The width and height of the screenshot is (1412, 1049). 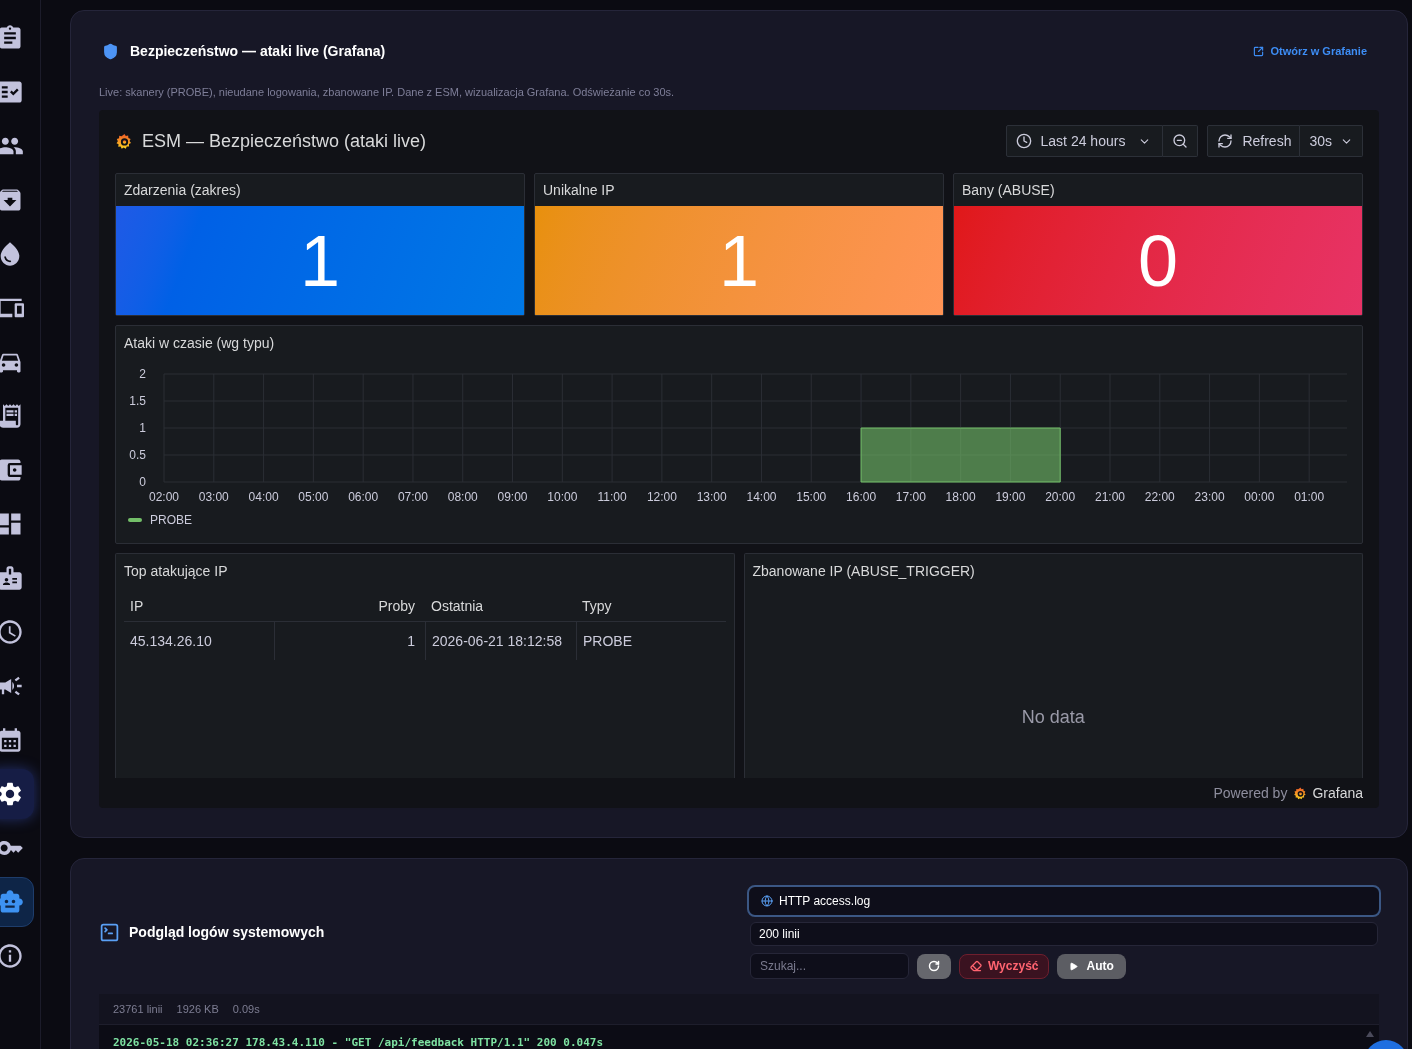 I want to click on clipboard-icon, so click(x=12, y=38).